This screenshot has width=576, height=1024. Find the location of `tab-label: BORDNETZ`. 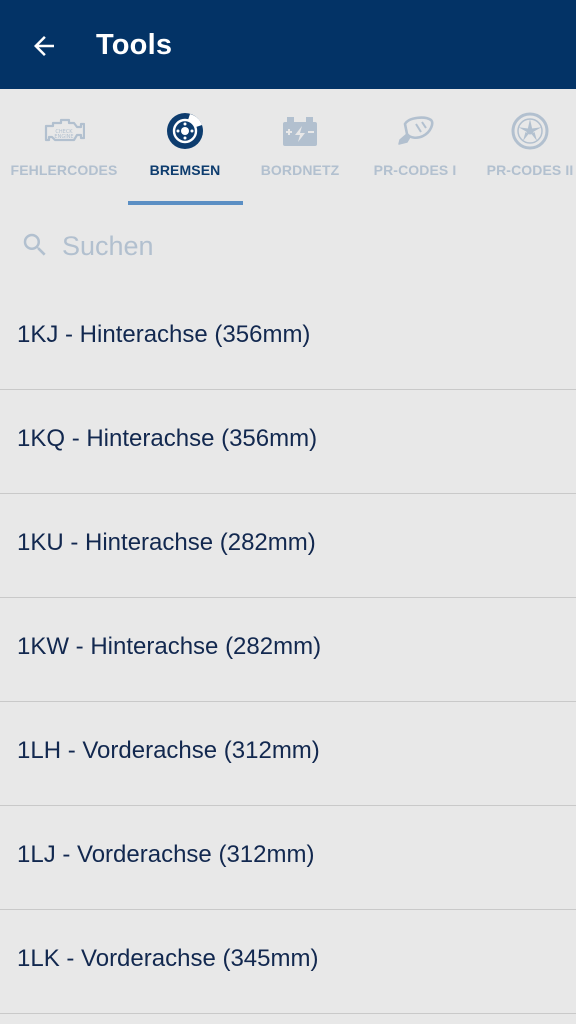

tab-label: BORDNETZ is located at coordinates (300, 170).